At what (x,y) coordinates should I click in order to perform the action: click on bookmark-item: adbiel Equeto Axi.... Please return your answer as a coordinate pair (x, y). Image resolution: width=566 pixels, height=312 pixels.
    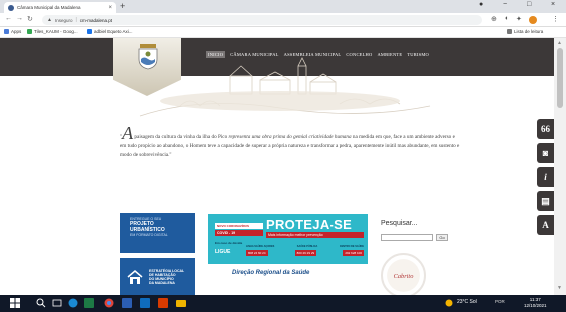
    Looking at the image, I should click on (110, 31).